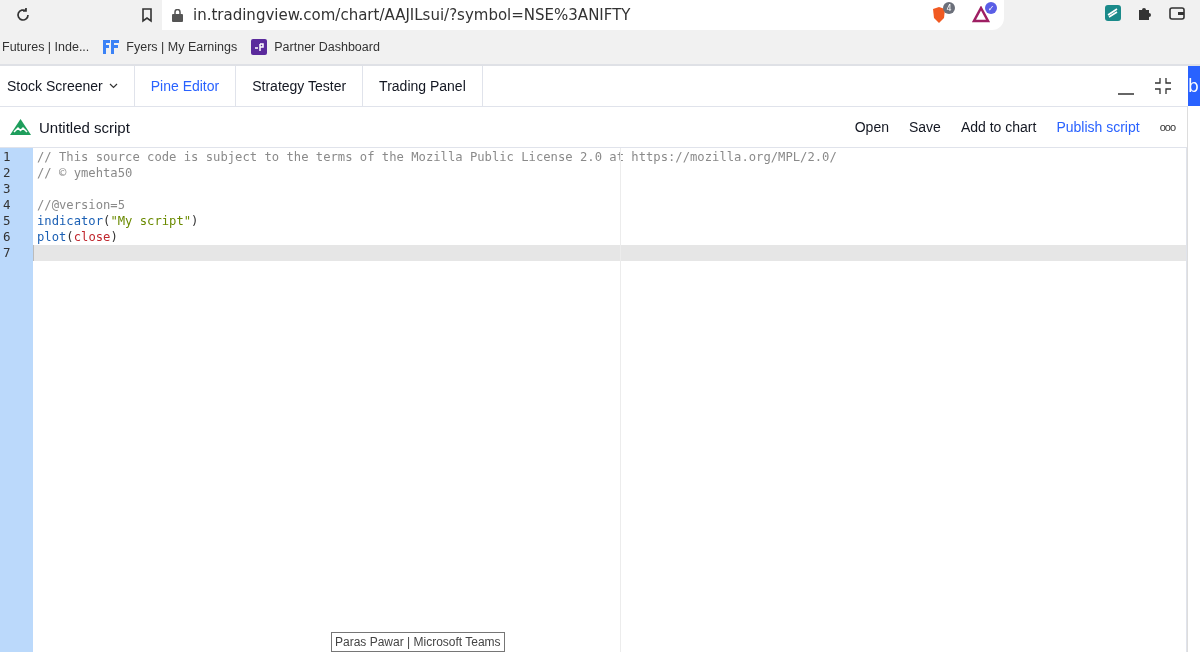 The image size is (1200, 652). What do you see at coordinates (52, 237) in the screenshot?
I see `code-token: plot` at bounding box center [52, 237].